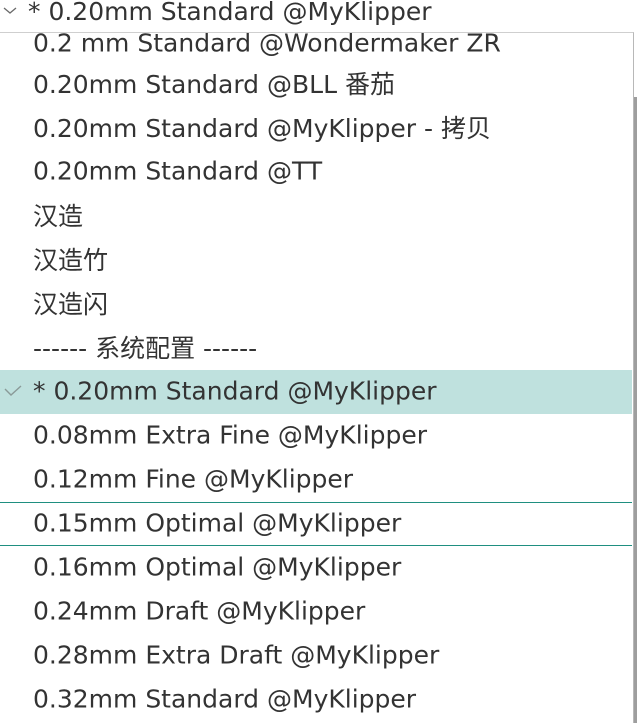  I want to click on list-item: 0.24mm Draft @MyKlipper, so click(316, 612).